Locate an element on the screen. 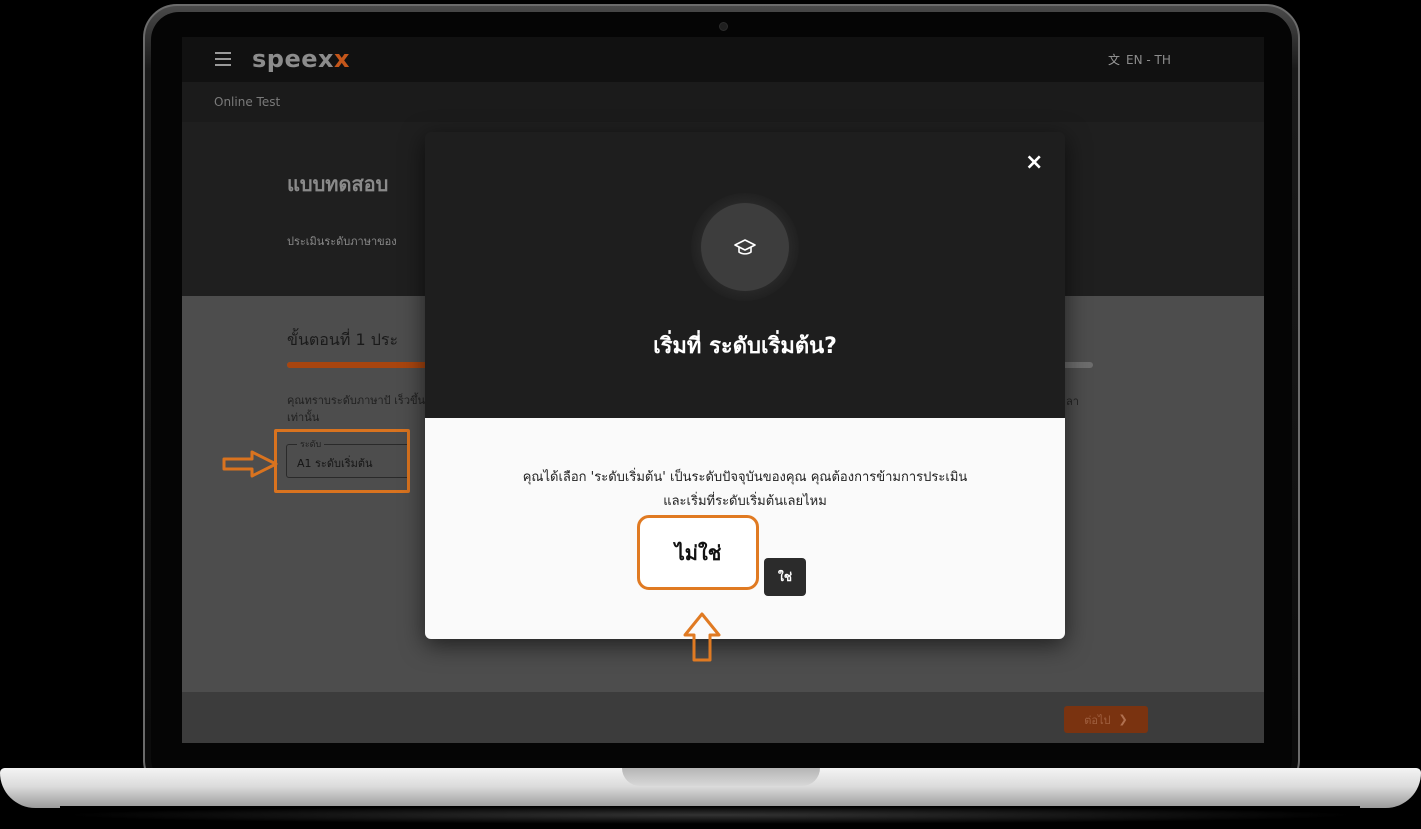  translate-icon: 文 is located at coordinates (1114, 60).